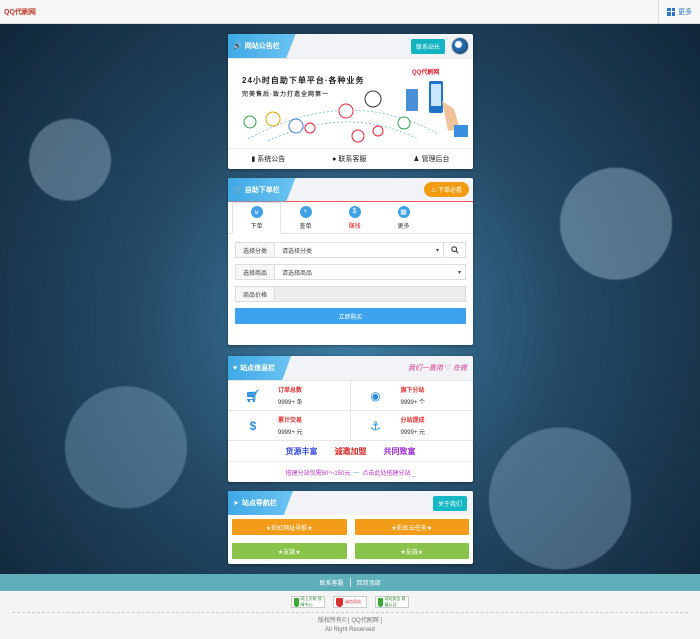 The width and height of the screenshot is (700, 639). What do you see at coordinates (256, 212) in the screenshot?
I see `cart-icon: ⊍` at bounding box center [256, 212].